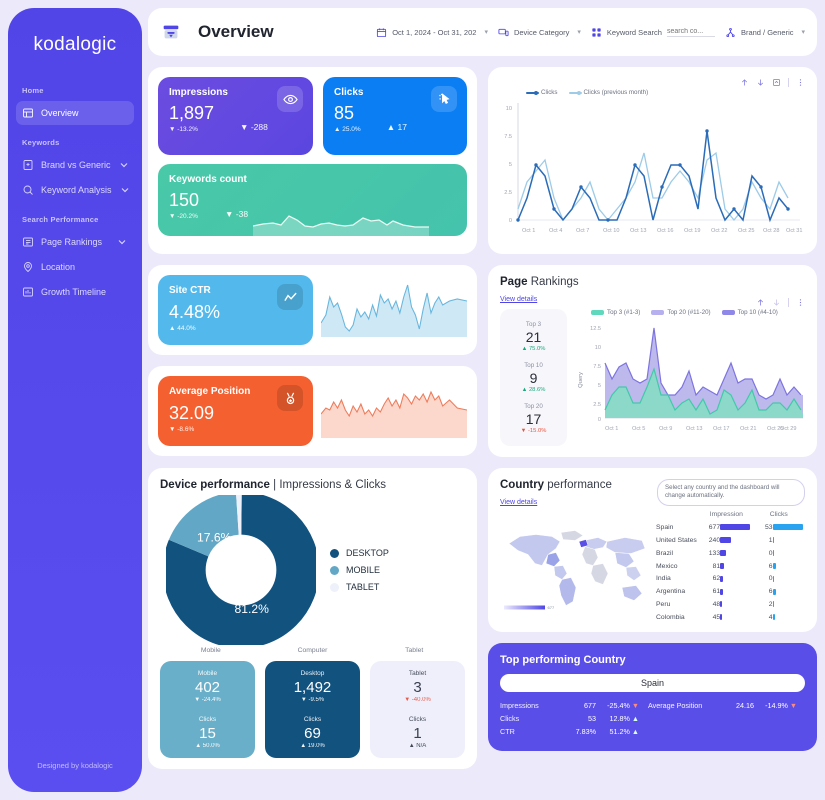 The height and width of the screenshot is (800, 825). Describe the element at coordinates (241, 570) in the screenshot. I see `device-donut-chart: 81.2% 17.6%` at that location.